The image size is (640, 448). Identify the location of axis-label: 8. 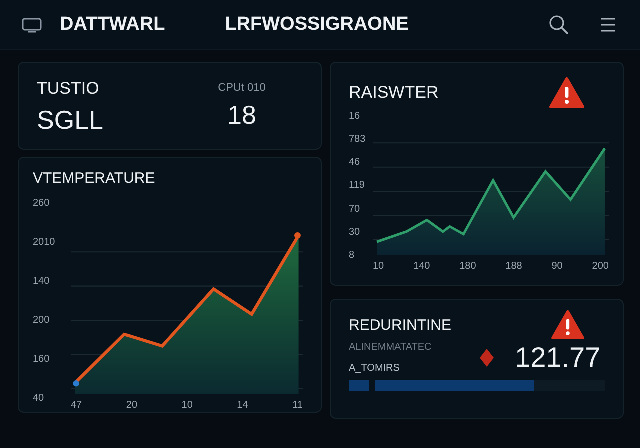
(352, 255).